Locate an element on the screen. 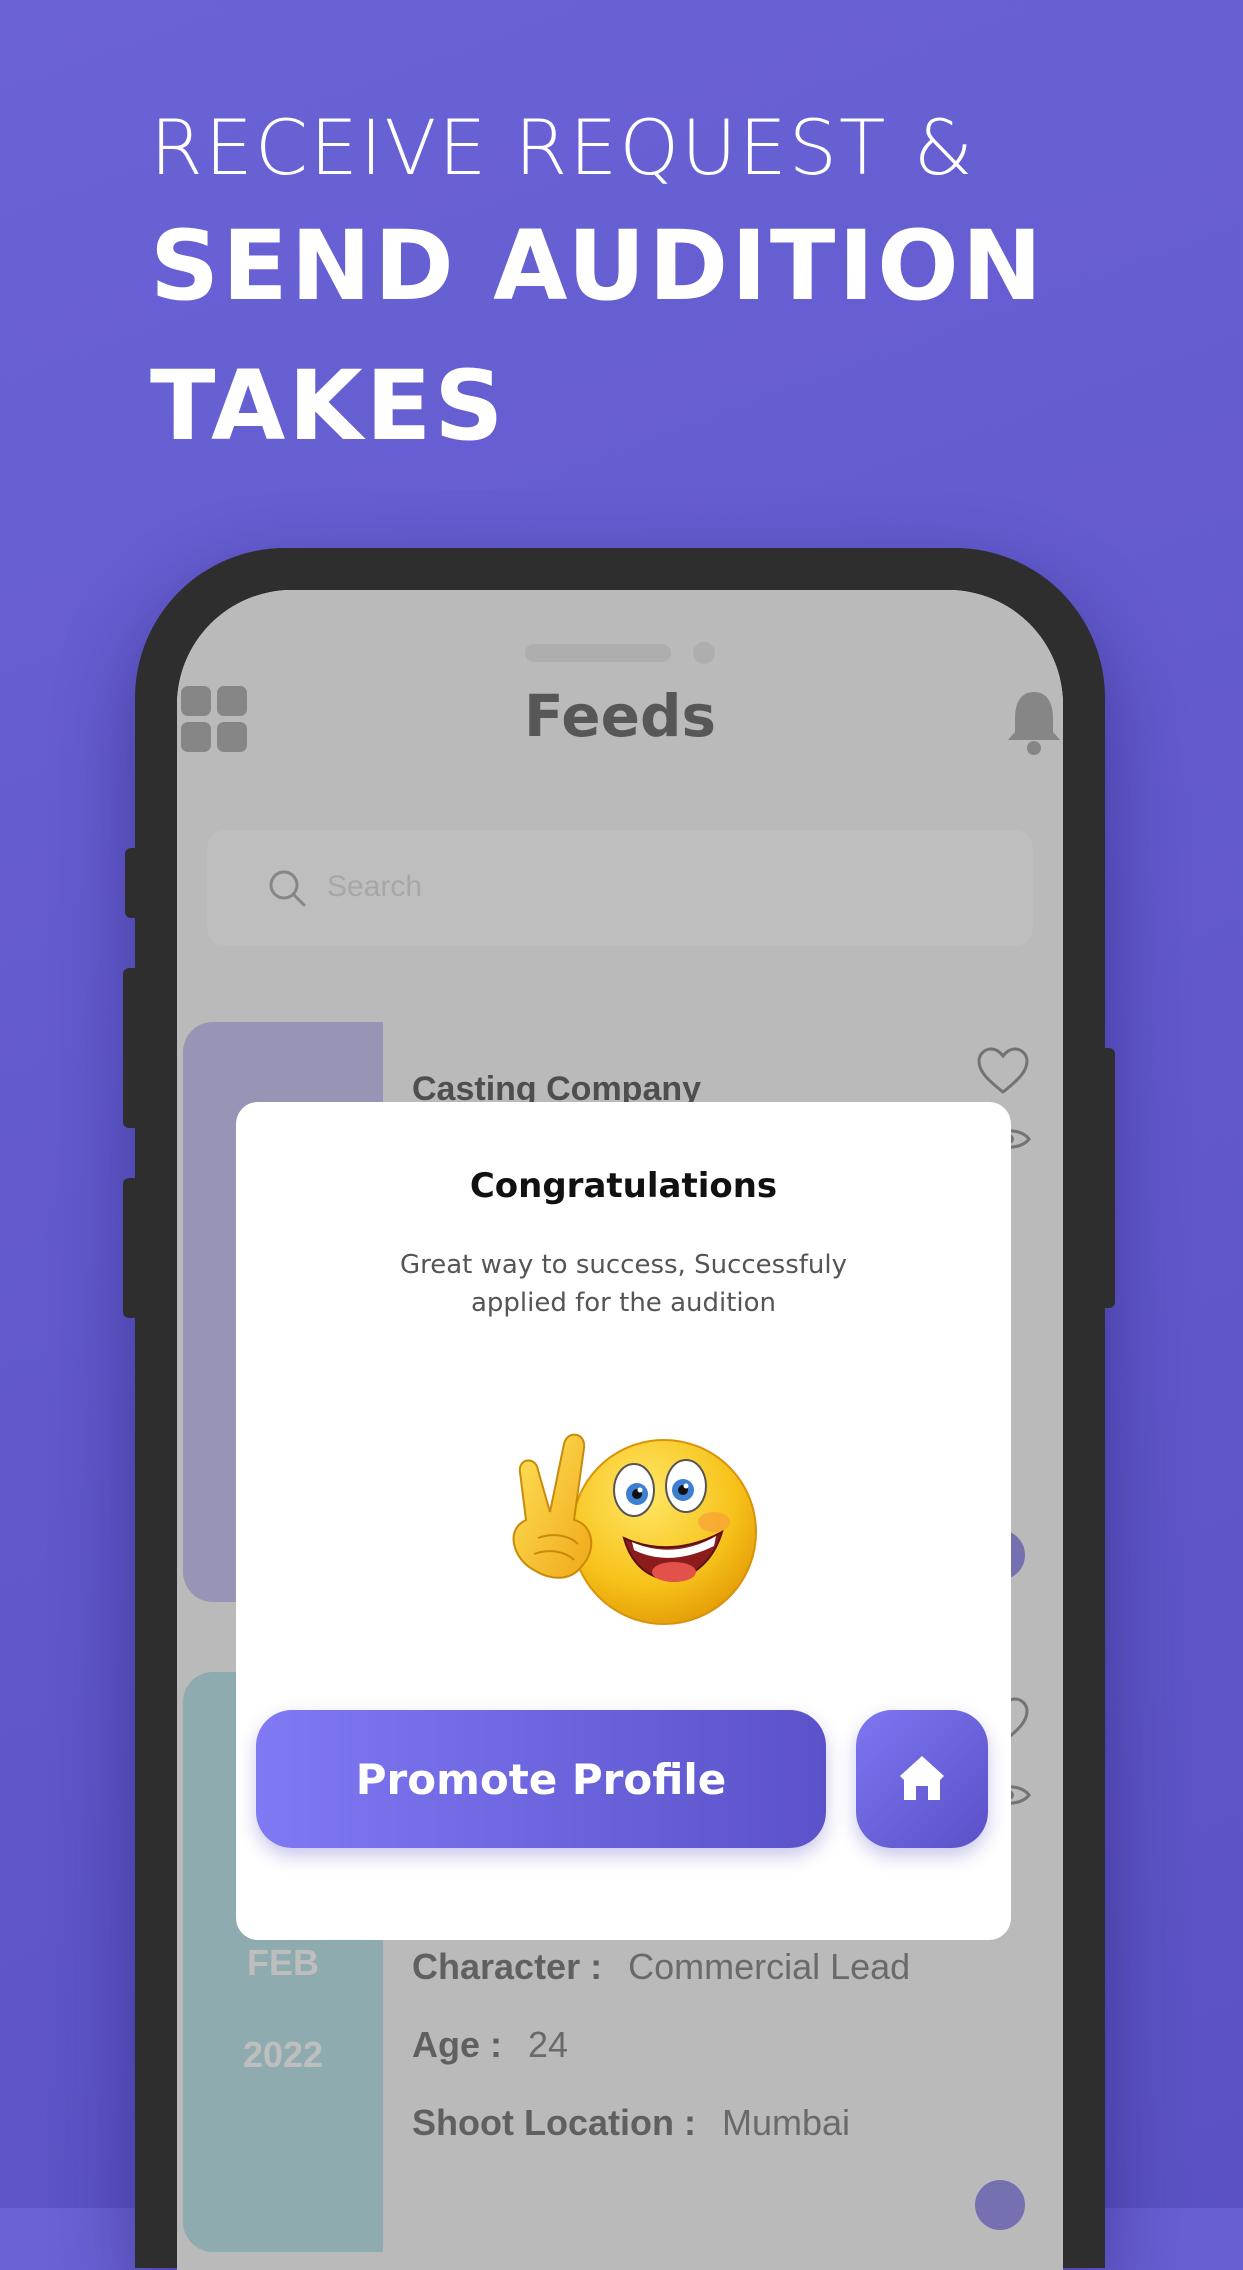 The width and height of the screenshot is (1243, 2270). headline-line-3: TAKES is located at coordinates (328, 406).